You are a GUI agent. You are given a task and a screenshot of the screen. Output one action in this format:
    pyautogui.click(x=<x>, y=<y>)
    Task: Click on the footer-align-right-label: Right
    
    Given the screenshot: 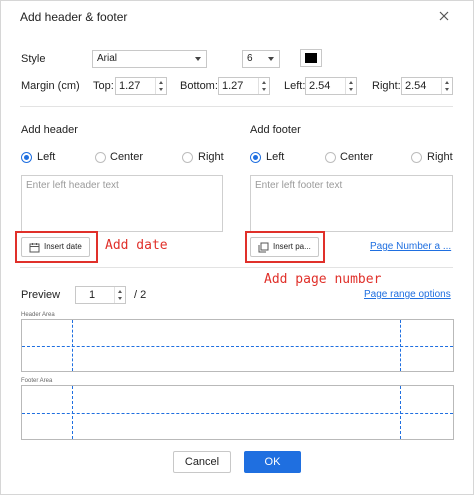 What is the action you would take?
    pyautogui.click(x=440, y=157)
    